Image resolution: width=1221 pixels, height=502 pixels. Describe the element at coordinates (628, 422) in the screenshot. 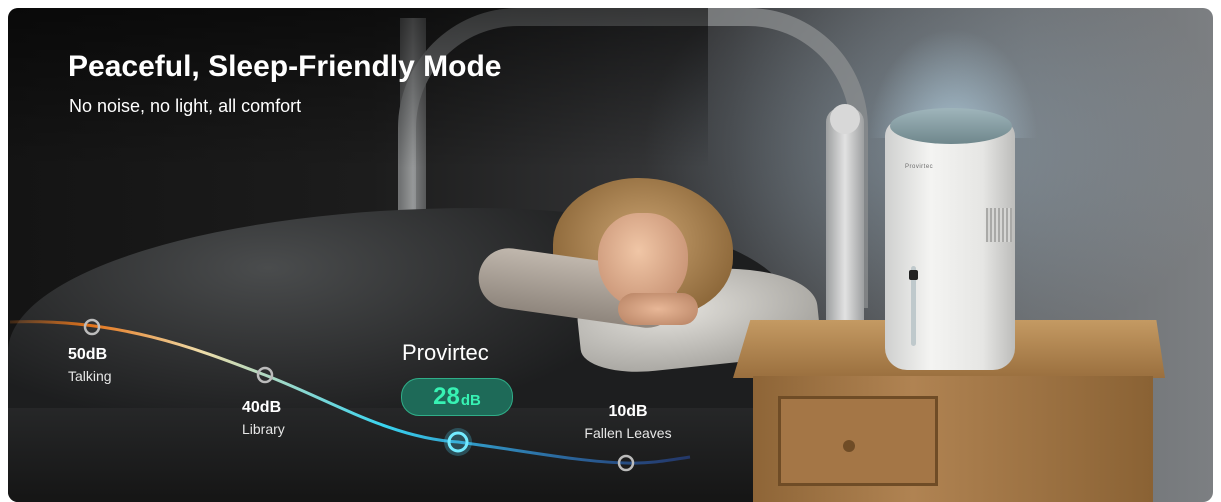

I see `noise-level-fallen-leaves: 10dB Fallen Leaves` at that location.